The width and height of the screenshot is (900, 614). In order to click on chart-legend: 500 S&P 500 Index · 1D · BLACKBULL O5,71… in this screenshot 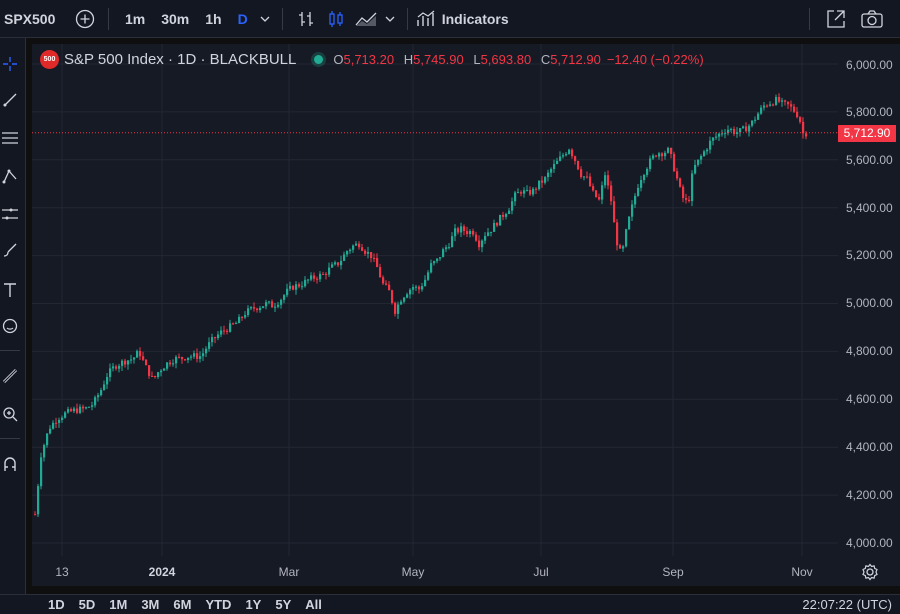, I will do `click(372, 59)`.